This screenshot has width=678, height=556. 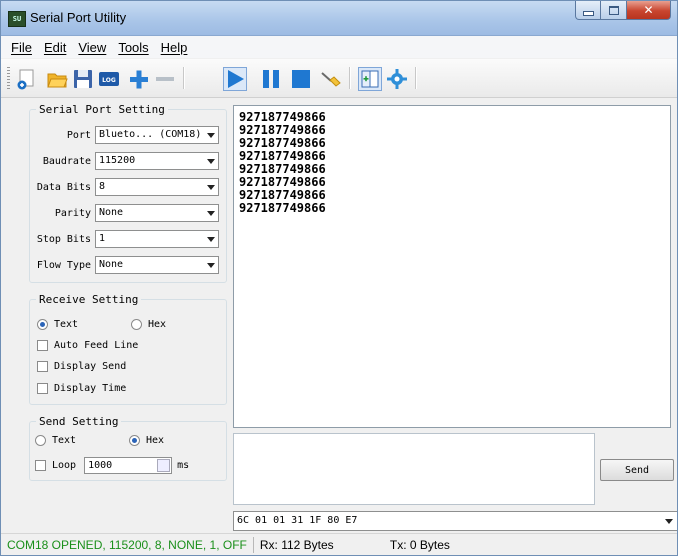 I want to click on close-icon: ✕, so click(x=648, y=10).